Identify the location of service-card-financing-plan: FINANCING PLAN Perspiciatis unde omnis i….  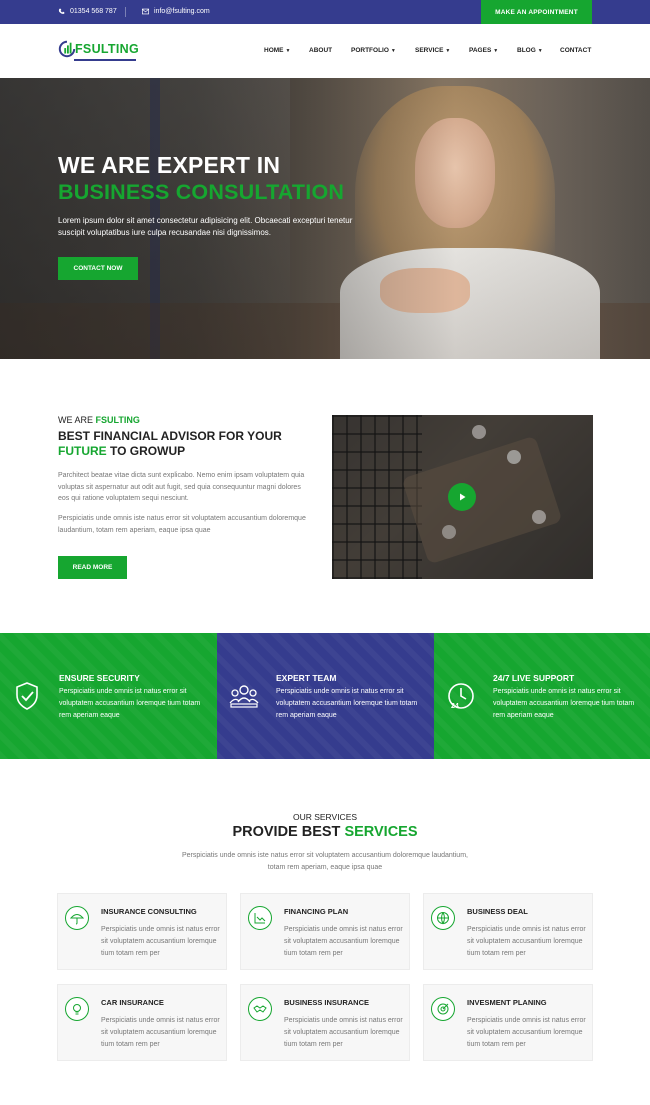
(325, 931).